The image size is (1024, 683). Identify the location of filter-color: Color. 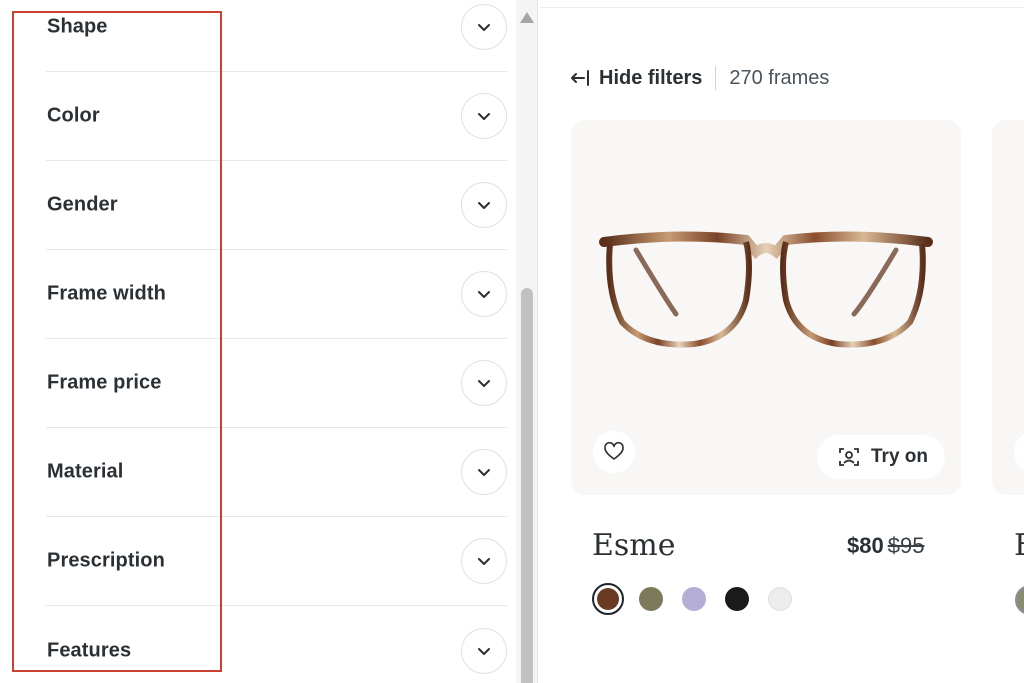
(276, 116).